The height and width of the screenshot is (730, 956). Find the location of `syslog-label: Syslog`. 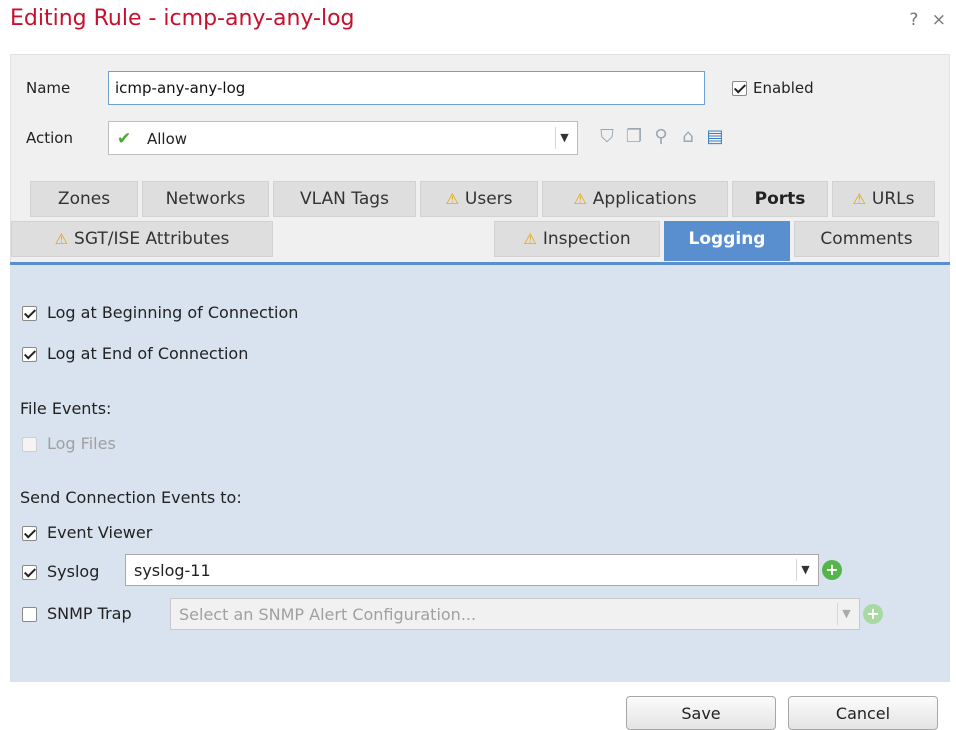

syslog-label: Syslog is located at coordinates (73, 571).